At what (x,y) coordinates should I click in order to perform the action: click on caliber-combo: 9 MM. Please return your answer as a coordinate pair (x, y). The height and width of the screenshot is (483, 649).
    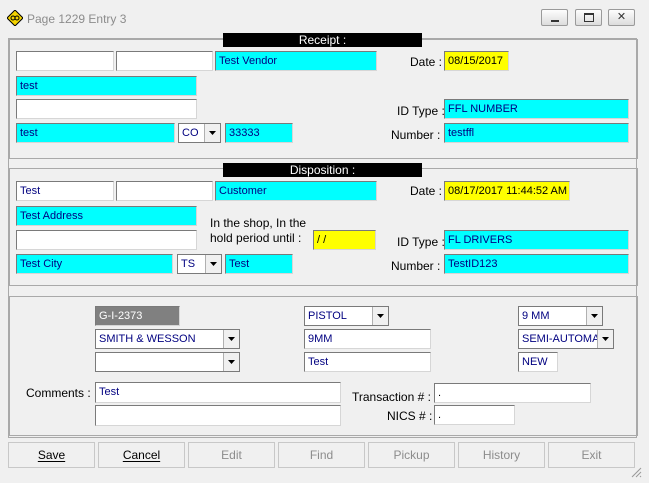
    Looking at the image, I should click on (560, 316).